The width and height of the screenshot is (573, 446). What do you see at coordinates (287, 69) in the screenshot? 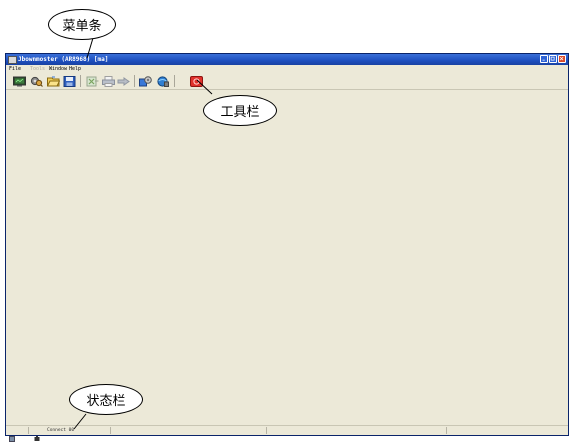
I see `menu-bar: File Tools Window Help` at bounding box center [287, 69].